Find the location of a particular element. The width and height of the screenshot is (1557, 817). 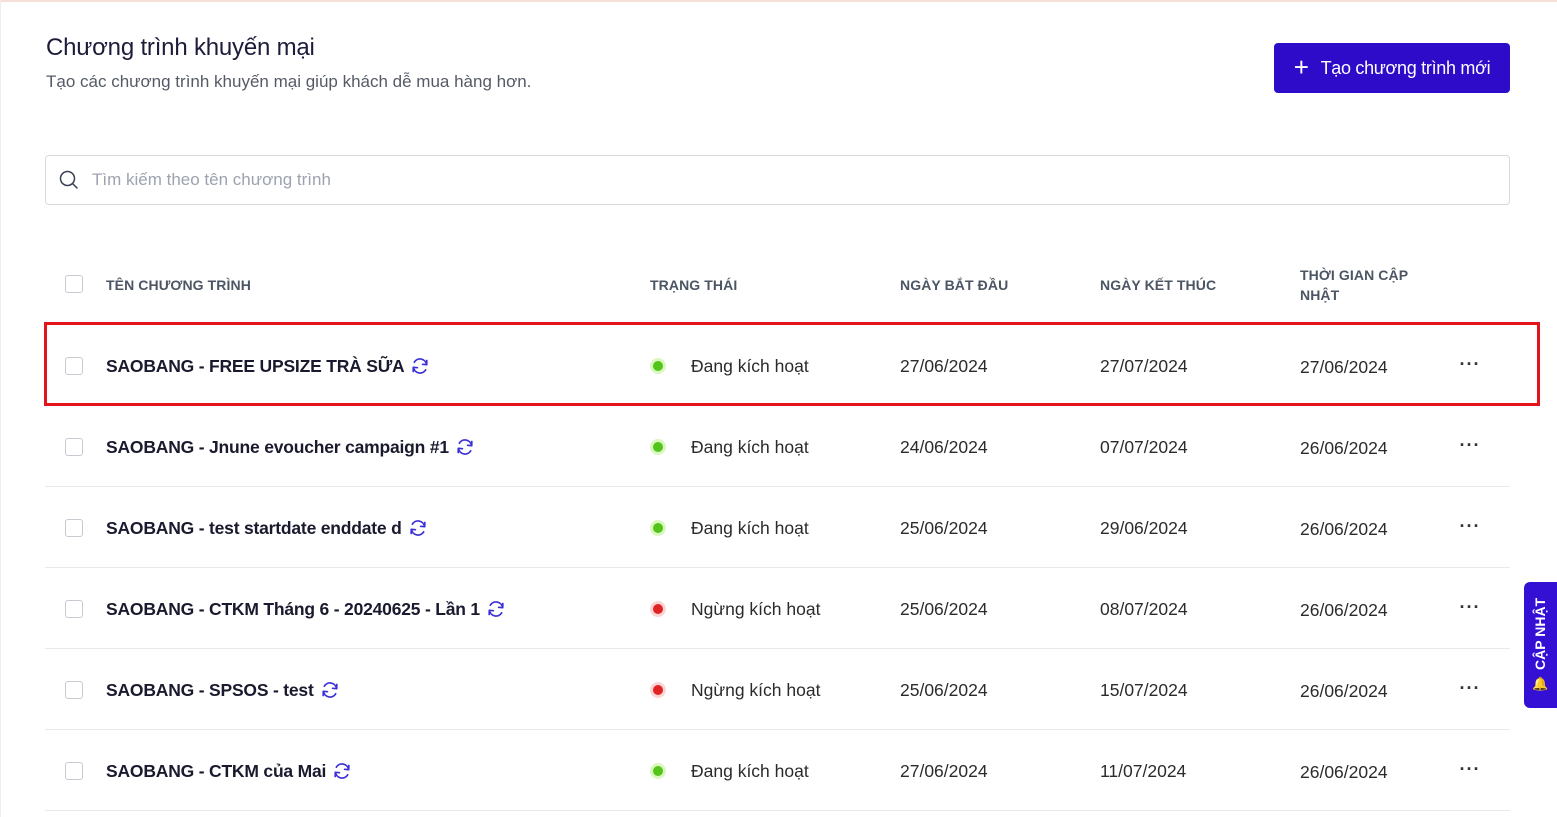

header-name: TÊN CHƯƠNG TRÌNH is located at coordinates (178, 285).